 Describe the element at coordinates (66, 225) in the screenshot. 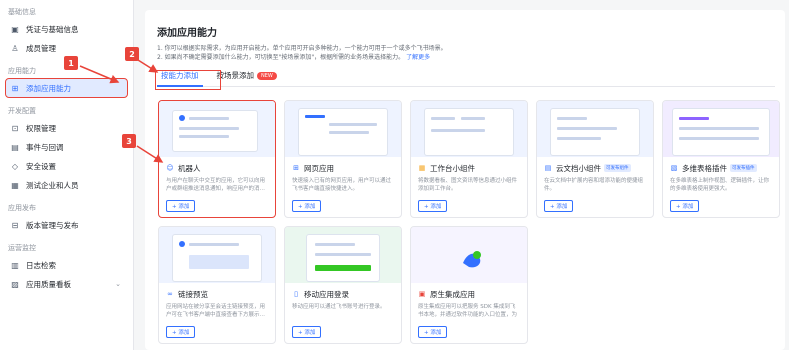

I see `sidebar-item-version: ⊟ 版本管理与发布` at that location.